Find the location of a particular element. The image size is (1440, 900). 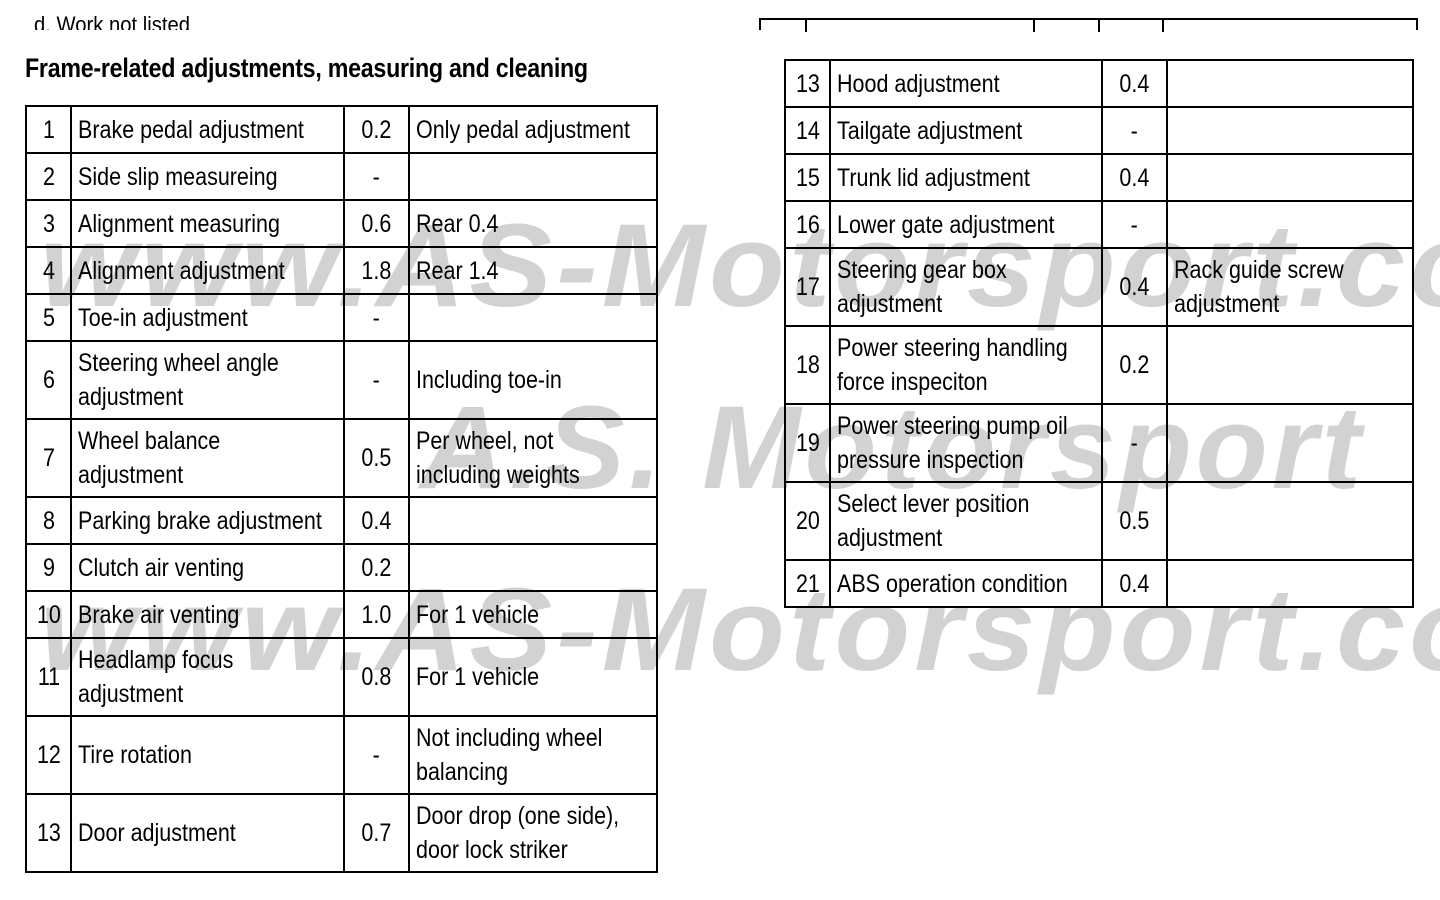

work-description-cell: Tailgate adjustment is located at coordinates (966, 130).